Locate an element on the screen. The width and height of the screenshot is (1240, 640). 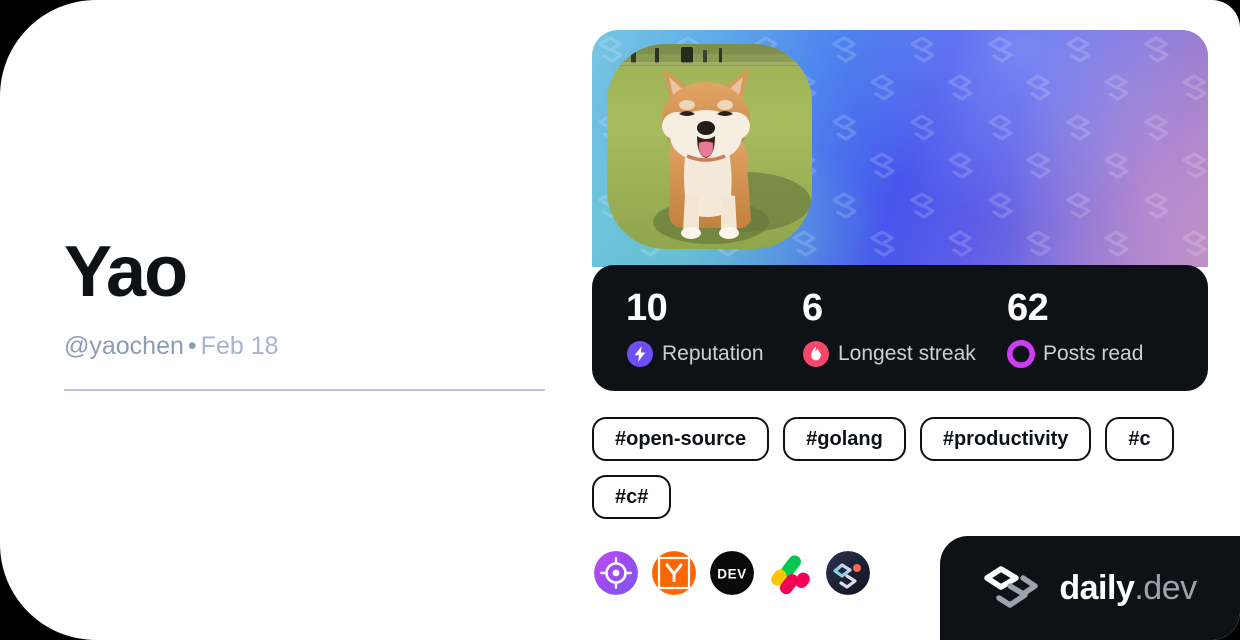
posts-read-ring-icon is located at coordinates (1021, 353).